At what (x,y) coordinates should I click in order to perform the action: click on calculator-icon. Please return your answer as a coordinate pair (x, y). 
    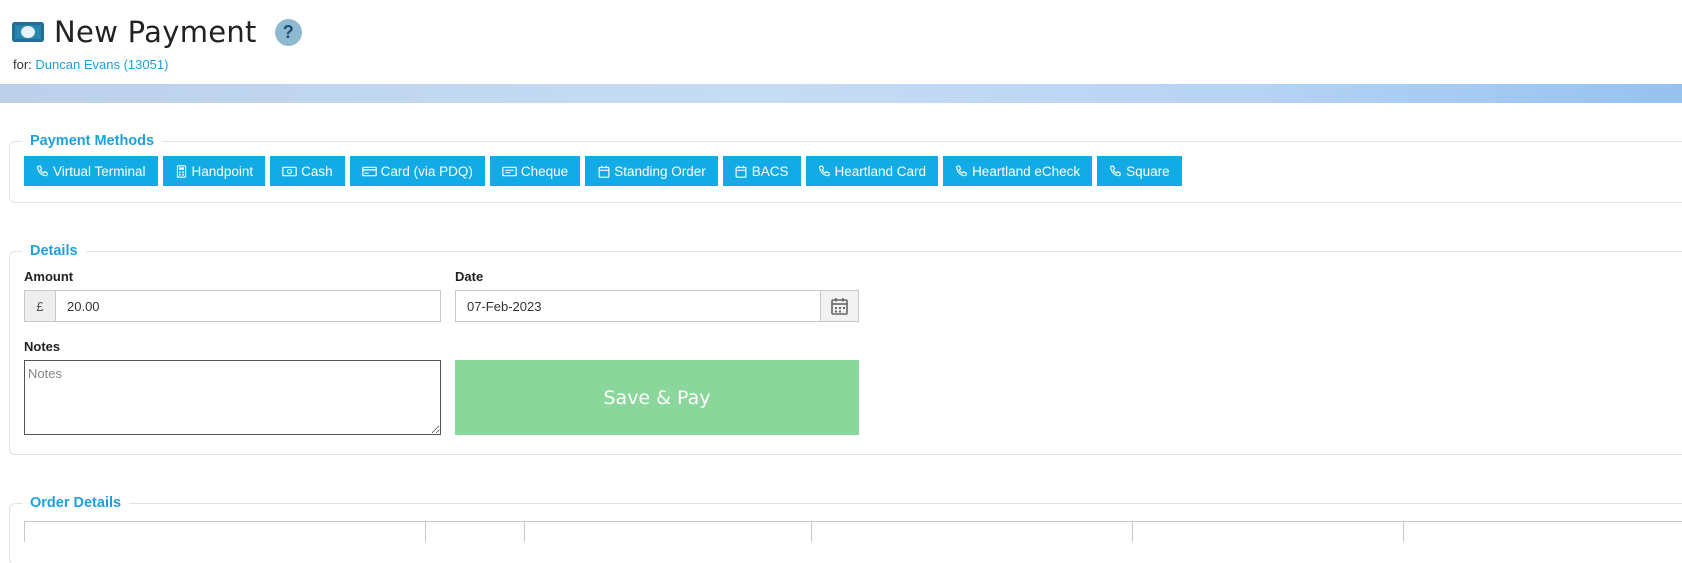
    Looking at the image, I should click on (181, 171).